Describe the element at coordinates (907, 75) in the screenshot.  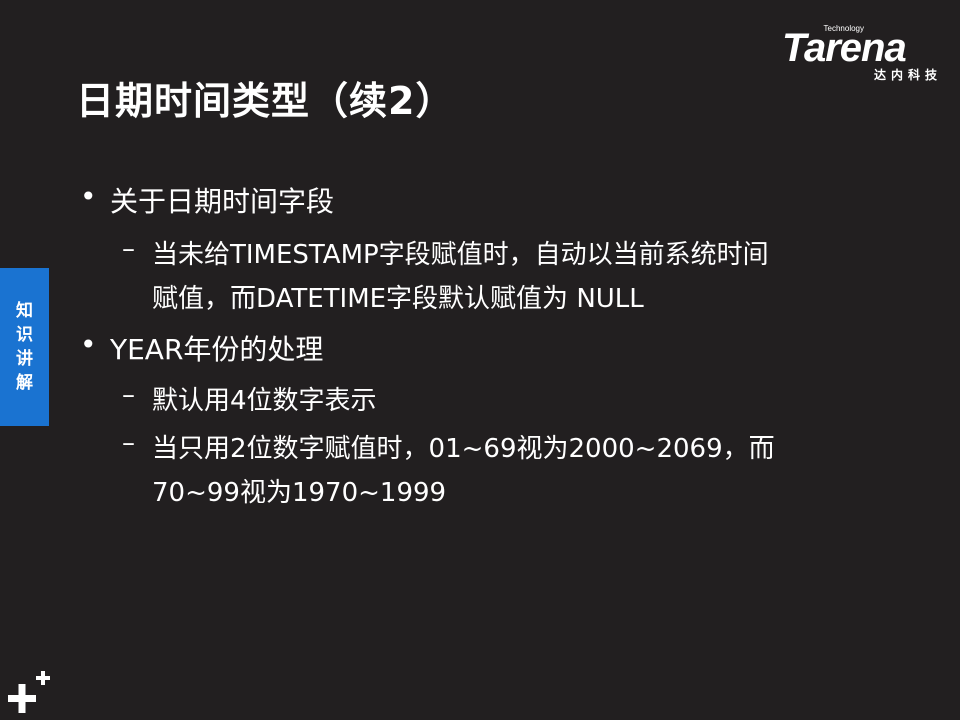
I see `logo-chinese-name: 达内科技` at that location.